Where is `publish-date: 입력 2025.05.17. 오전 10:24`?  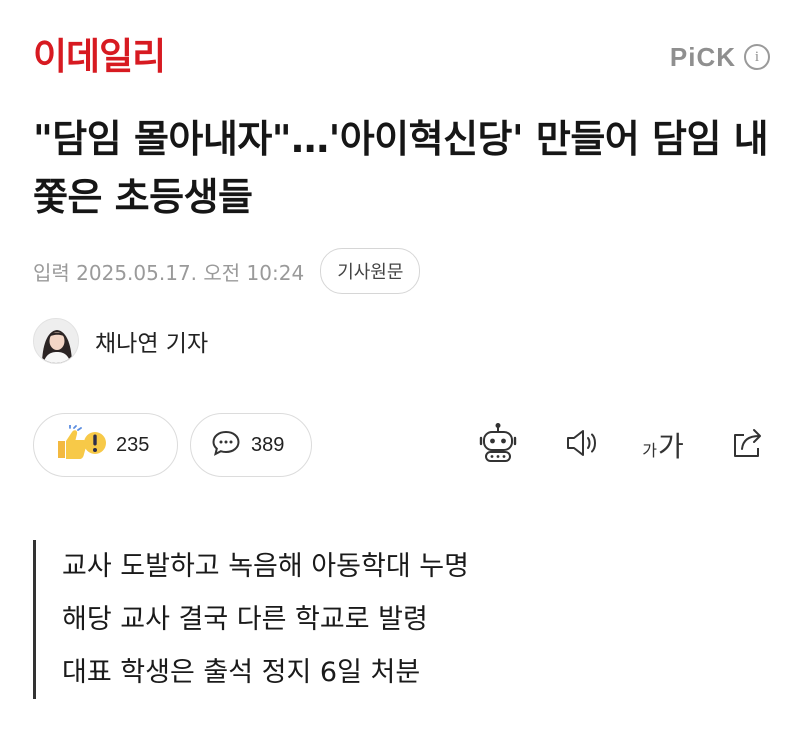 publish-date: 입력 2025.05.17. 오전 10:24 is located at coordinates (169, 272).